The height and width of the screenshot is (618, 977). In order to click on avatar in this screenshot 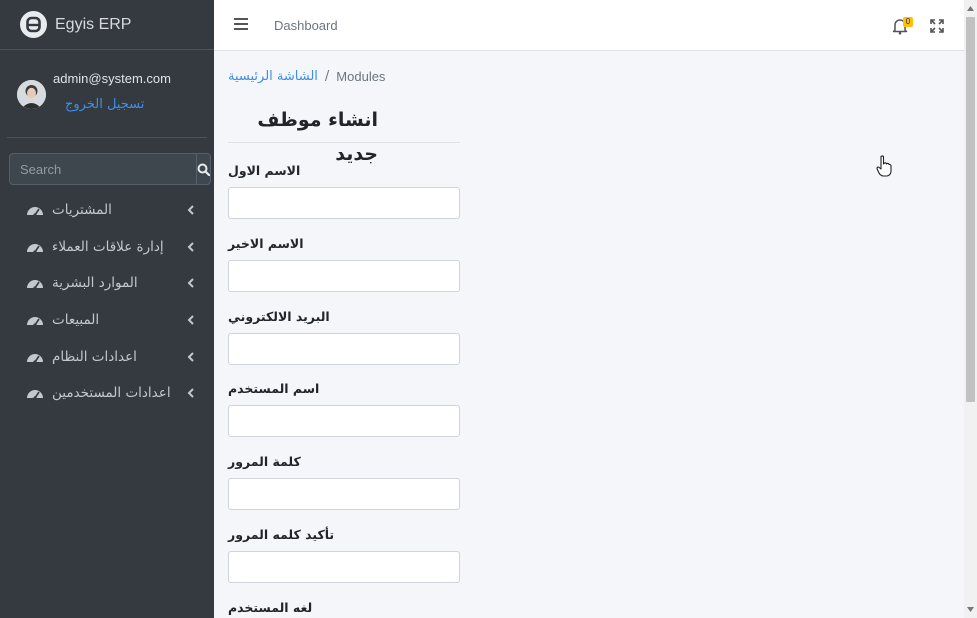, I will do `click(31, 94)`.